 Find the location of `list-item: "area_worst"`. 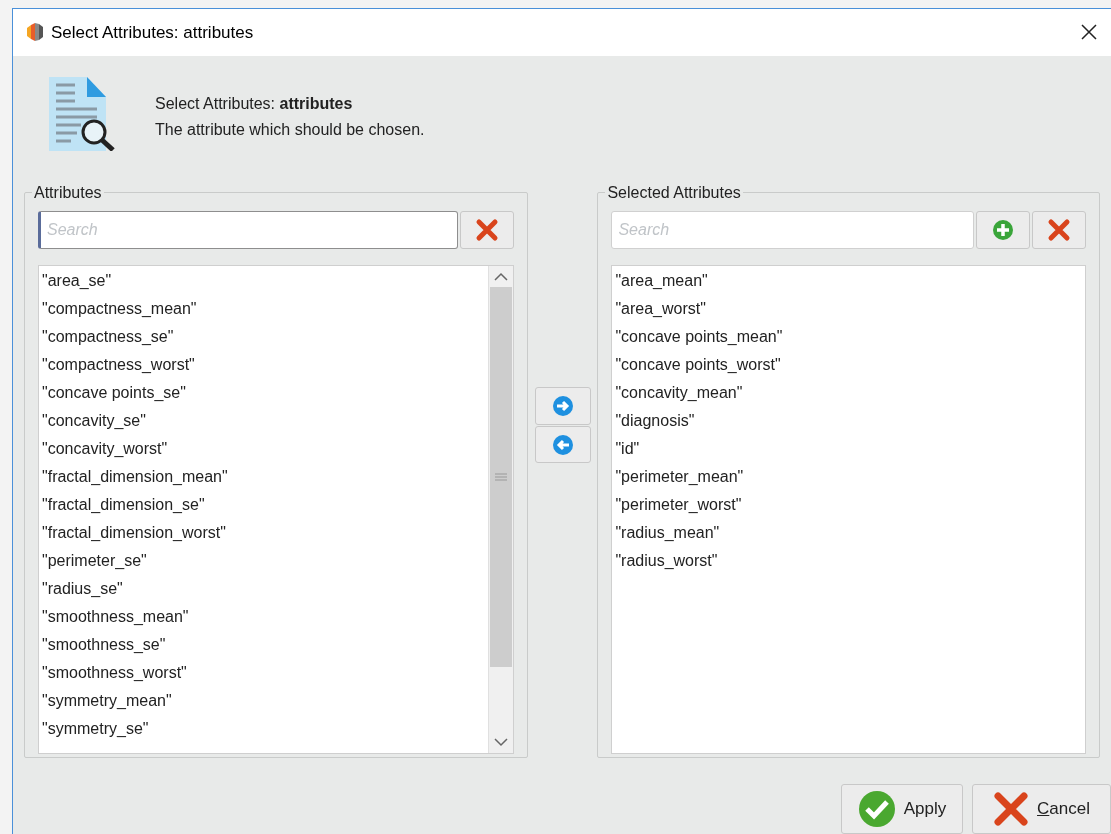

list-item: "area_worst" is located at coordinates (848, 308).